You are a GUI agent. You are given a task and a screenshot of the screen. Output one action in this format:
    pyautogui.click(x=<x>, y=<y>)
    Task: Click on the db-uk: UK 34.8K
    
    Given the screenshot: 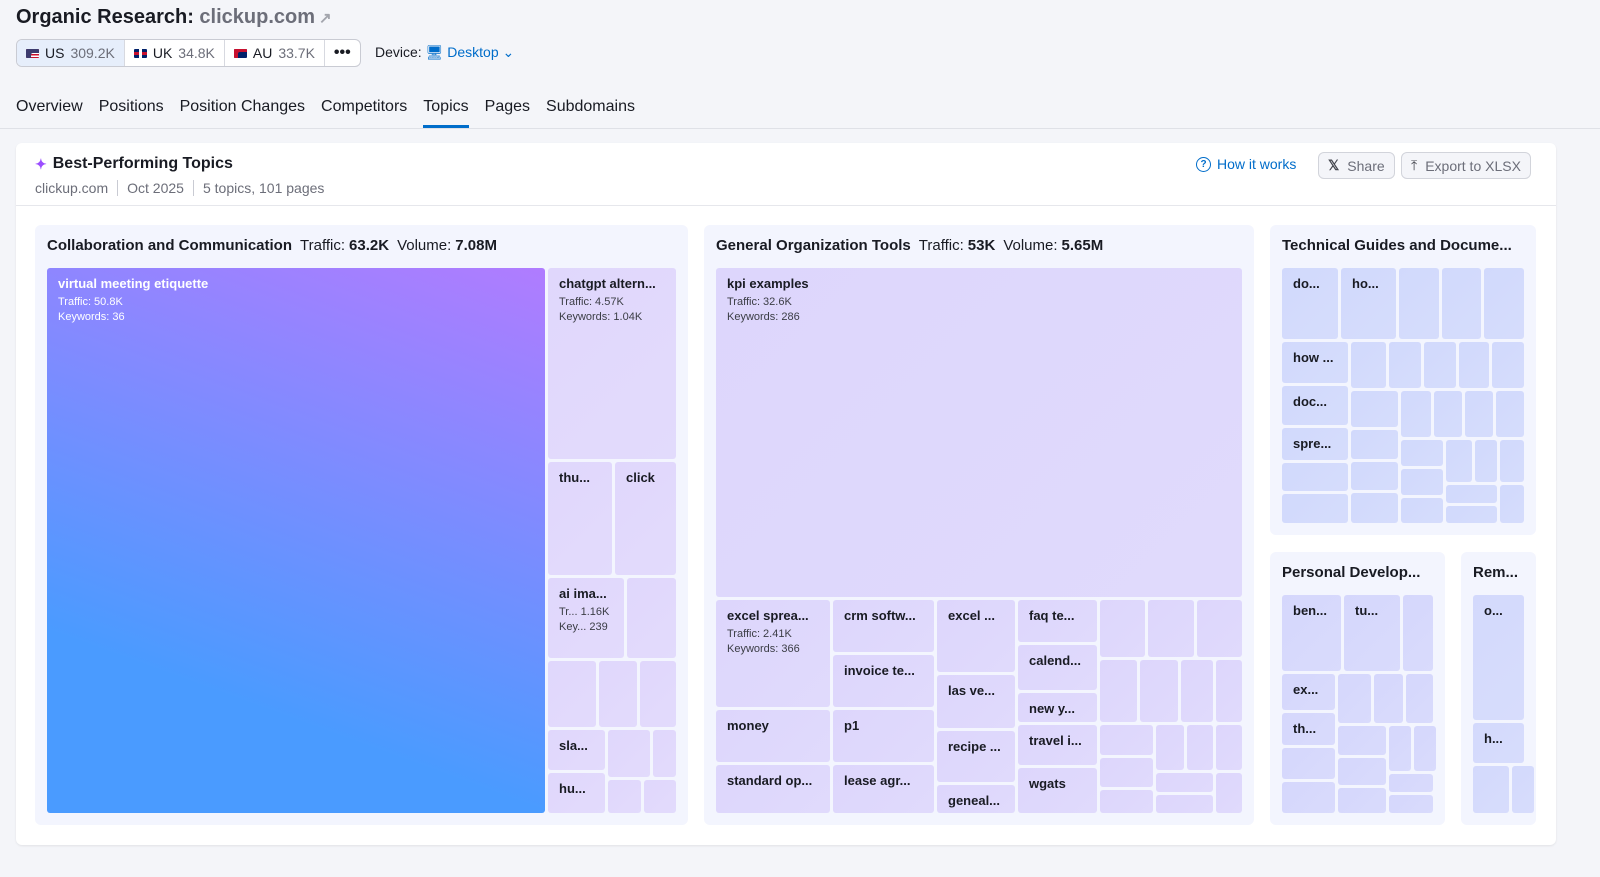 What is the action you would take?
    pyautogui.click(x=175, y=53)
    